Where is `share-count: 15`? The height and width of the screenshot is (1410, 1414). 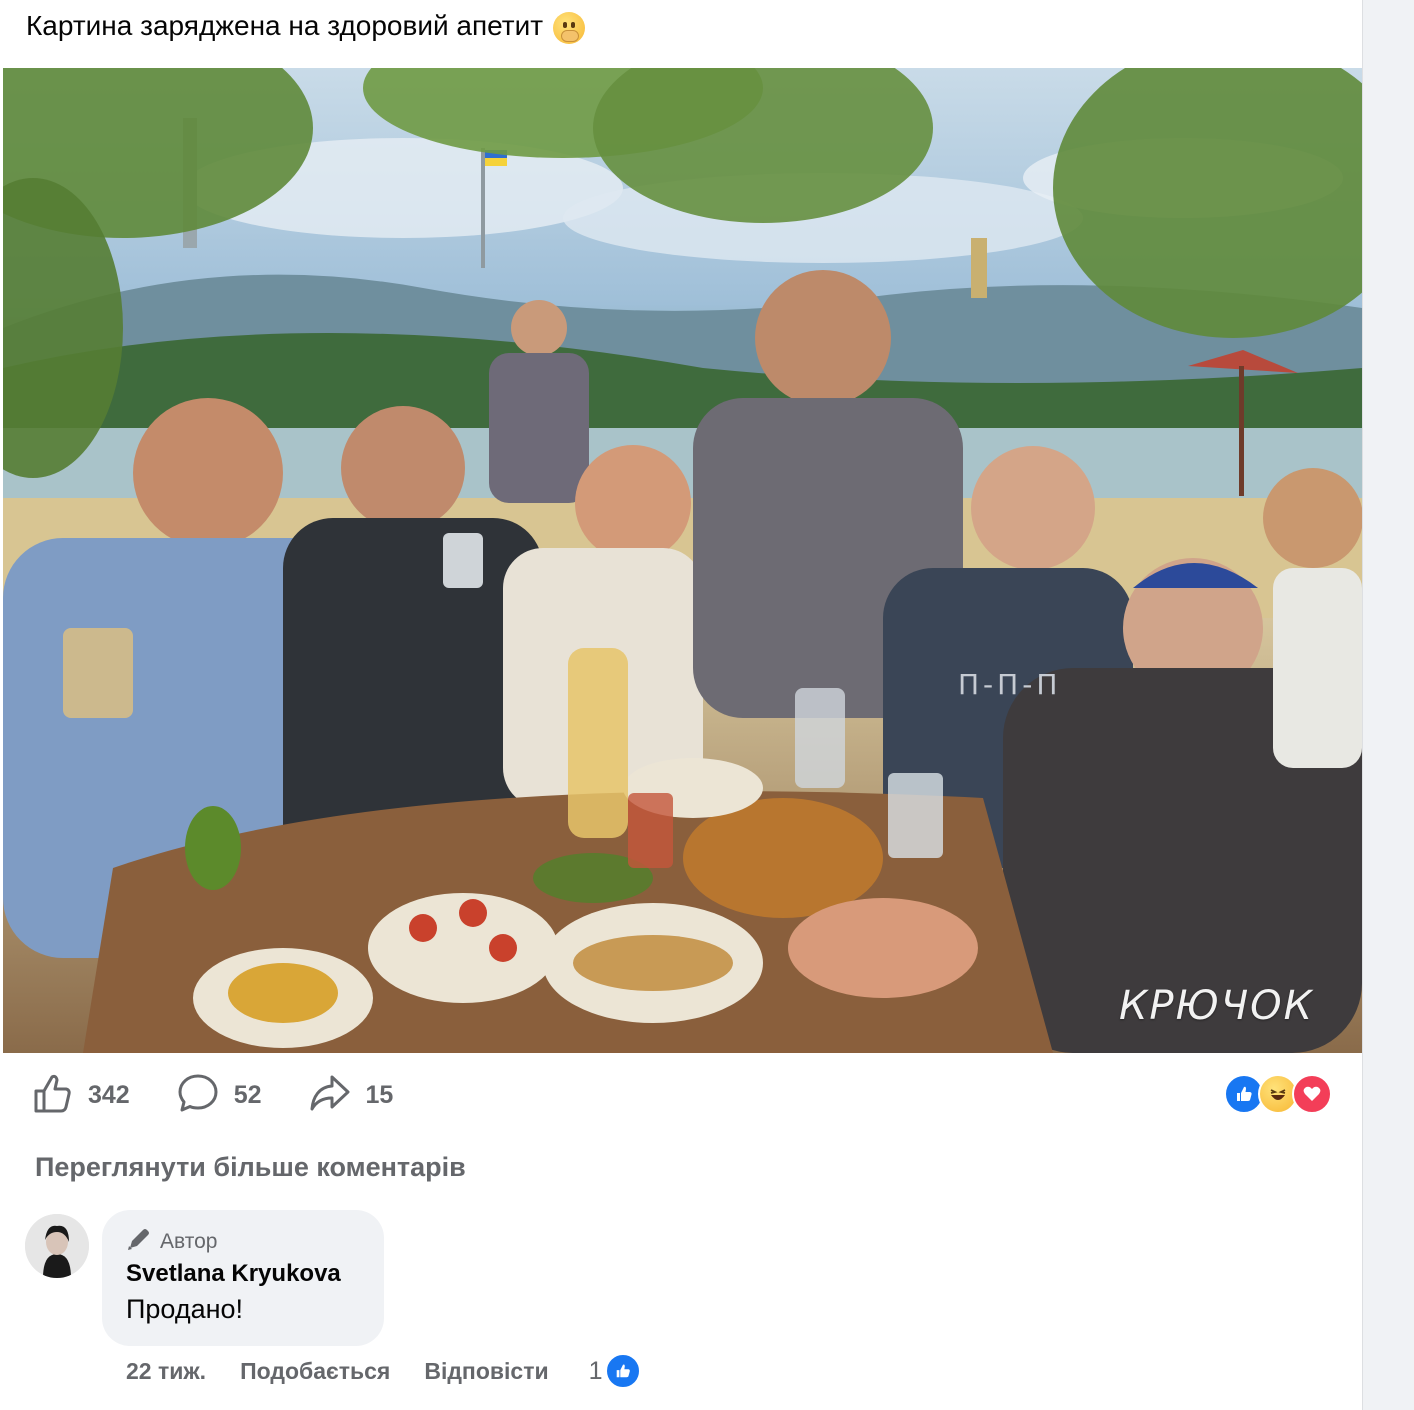
share-count: 15 is located at coordinates (379, 1094).